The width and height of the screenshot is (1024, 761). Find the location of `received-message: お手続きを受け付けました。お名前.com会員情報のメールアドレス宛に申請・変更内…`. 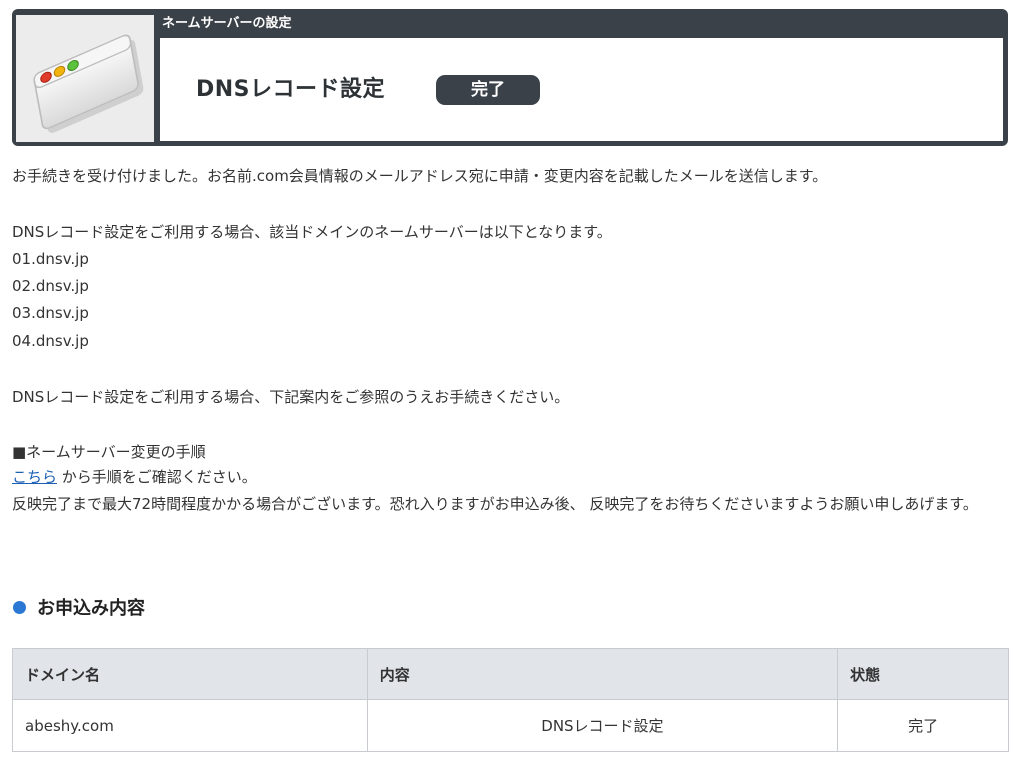

received-message: お手続きを受け付けました。お名前.com会員情報のメールアドレス宛に申請・変更内… is located at coordinates (420, 176).